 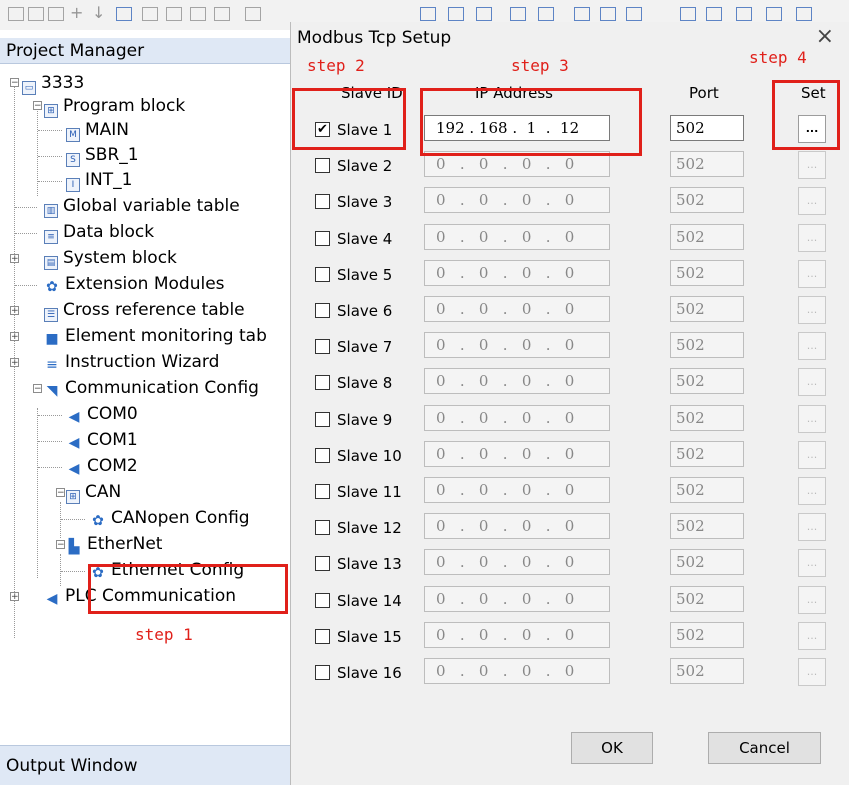 I want to click on edge-neg-icon, so click(x=546, y=14).